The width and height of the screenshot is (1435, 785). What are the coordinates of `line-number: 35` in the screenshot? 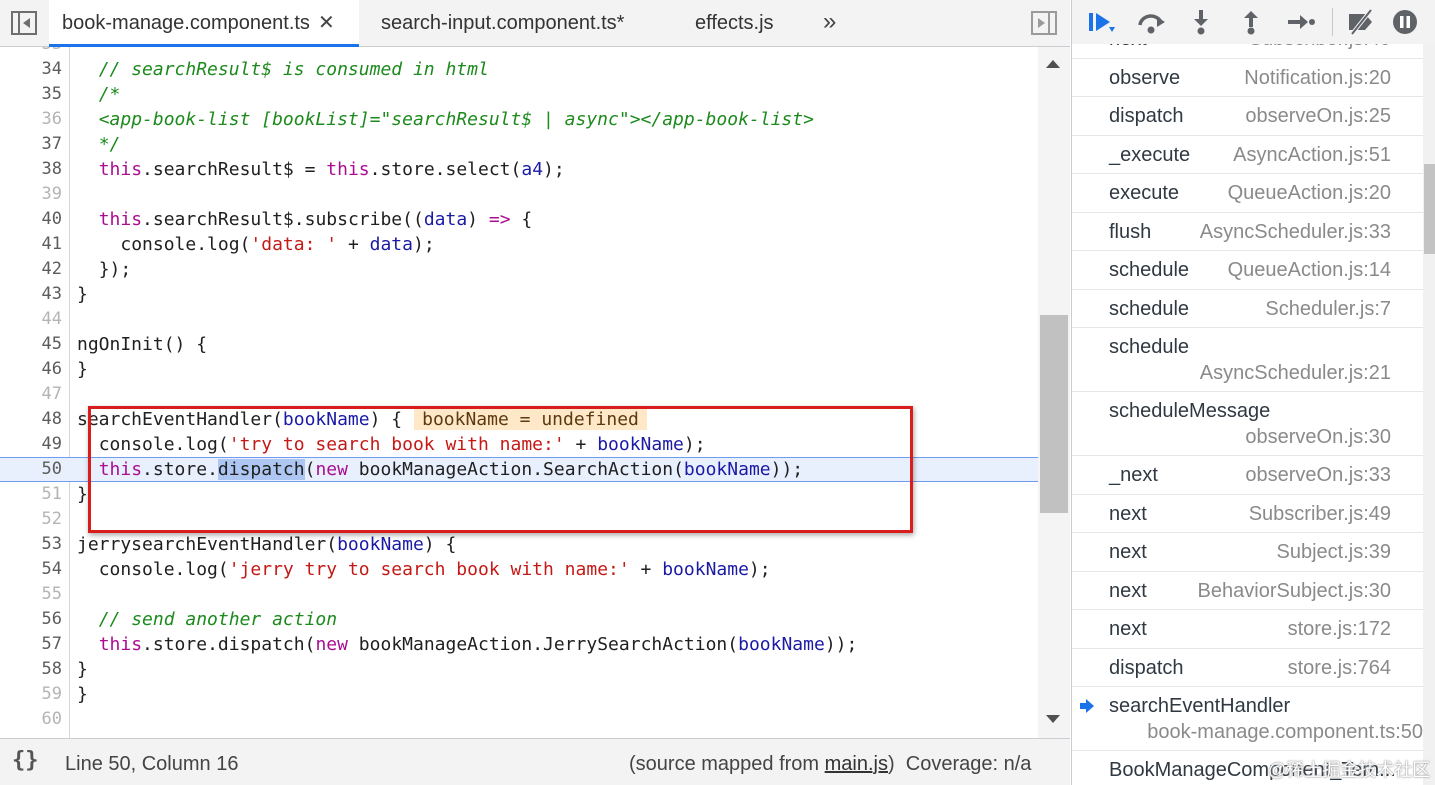 It's located at (31, 94).